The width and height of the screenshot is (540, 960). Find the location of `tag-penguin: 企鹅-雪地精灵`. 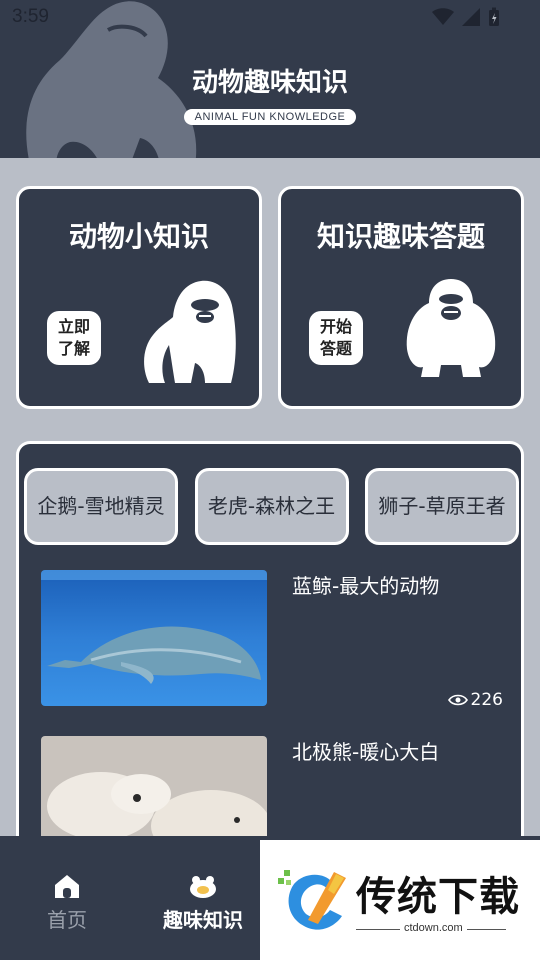

tag-penguin: 企鹅-雪地精灵 is located at coordinates (101, 506).